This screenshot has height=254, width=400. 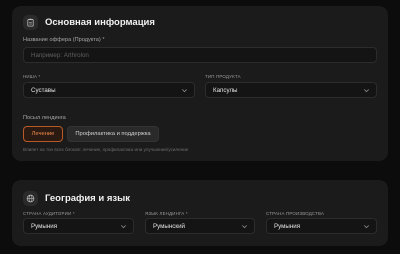 What do you see at coordinates (44, 226) in the screenshot?
I see `audience-country-value: Румыния` at bounding box center [44, 226].